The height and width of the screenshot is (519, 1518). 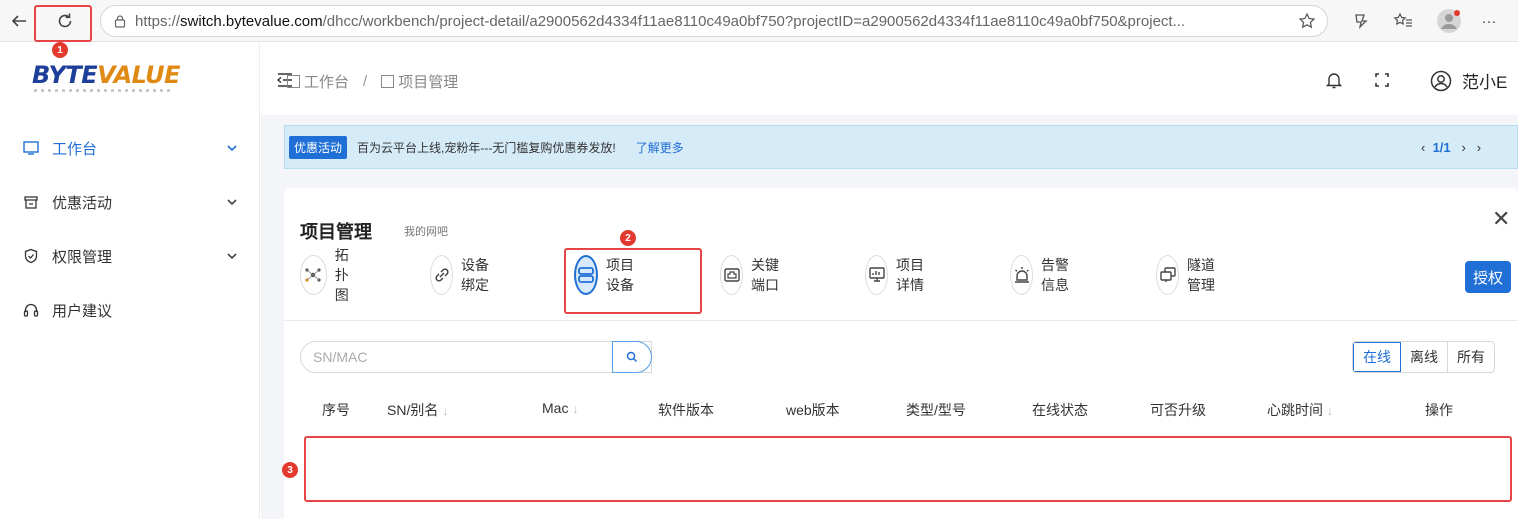 I want to click on back-icon, so click(x=19, y=21).